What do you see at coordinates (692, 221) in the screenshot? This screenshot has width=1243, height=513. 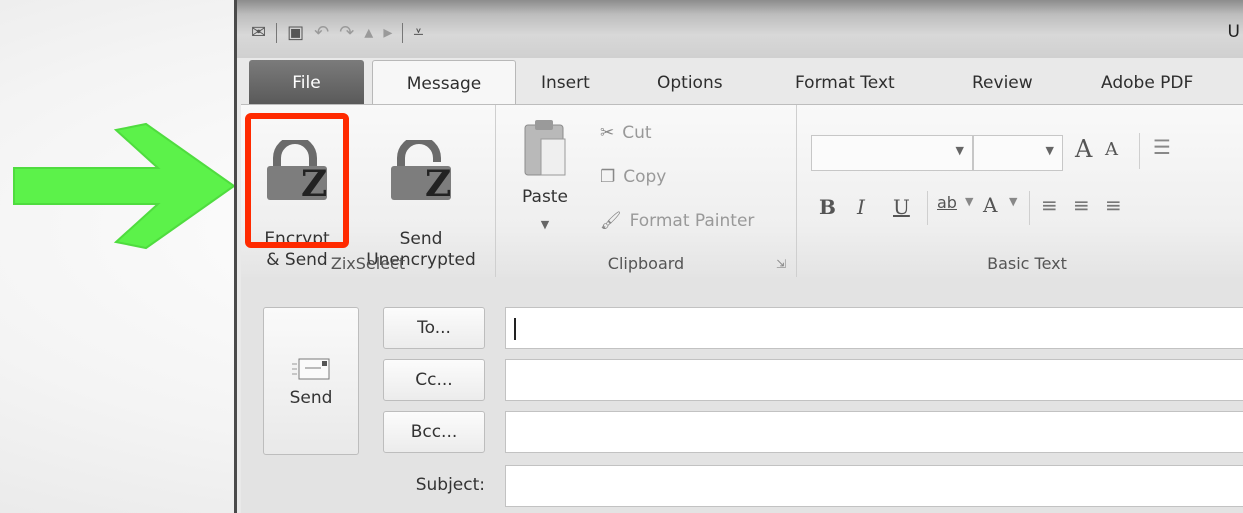 I see `format-painter-label: Format Painter` at bounding box center [692, 221].